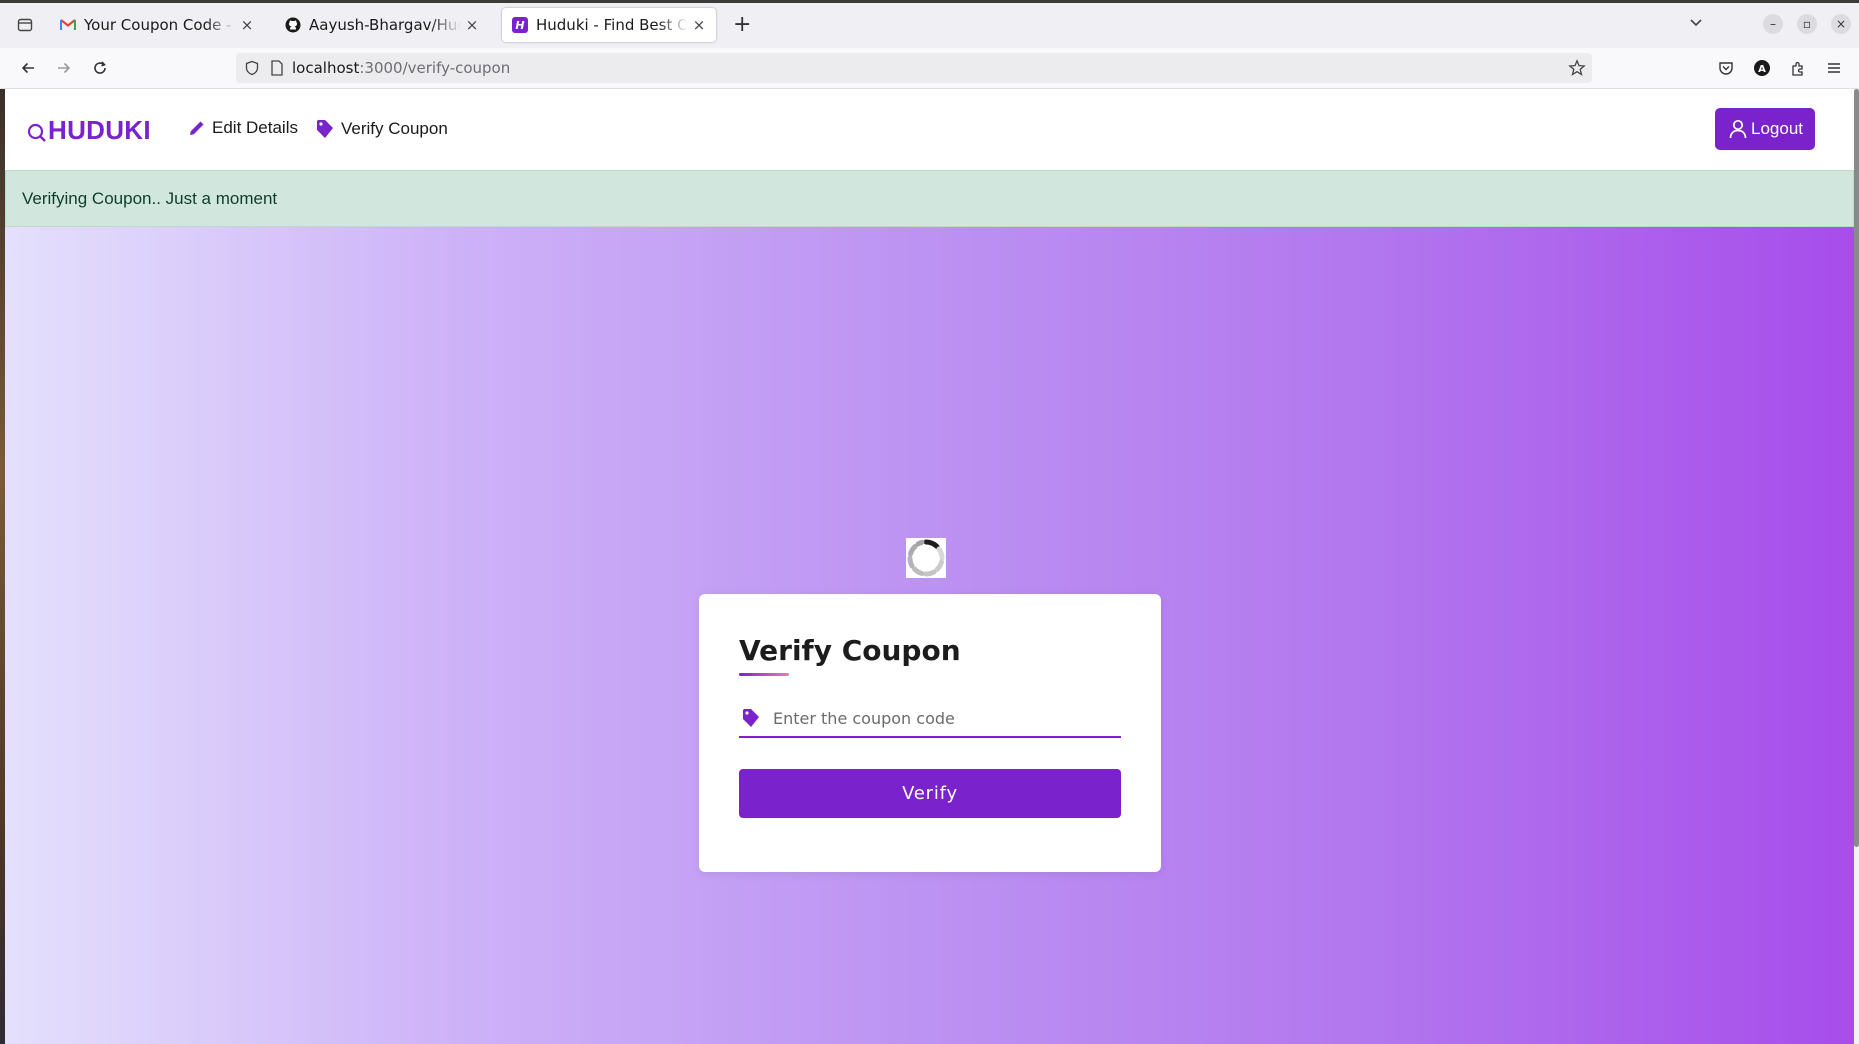 This screenshot has height=1044, width=1859. What do you see at coordinates (1726, 68) in the screenshot?
I see `pocket-icon` at bounding box center [1726, 68].